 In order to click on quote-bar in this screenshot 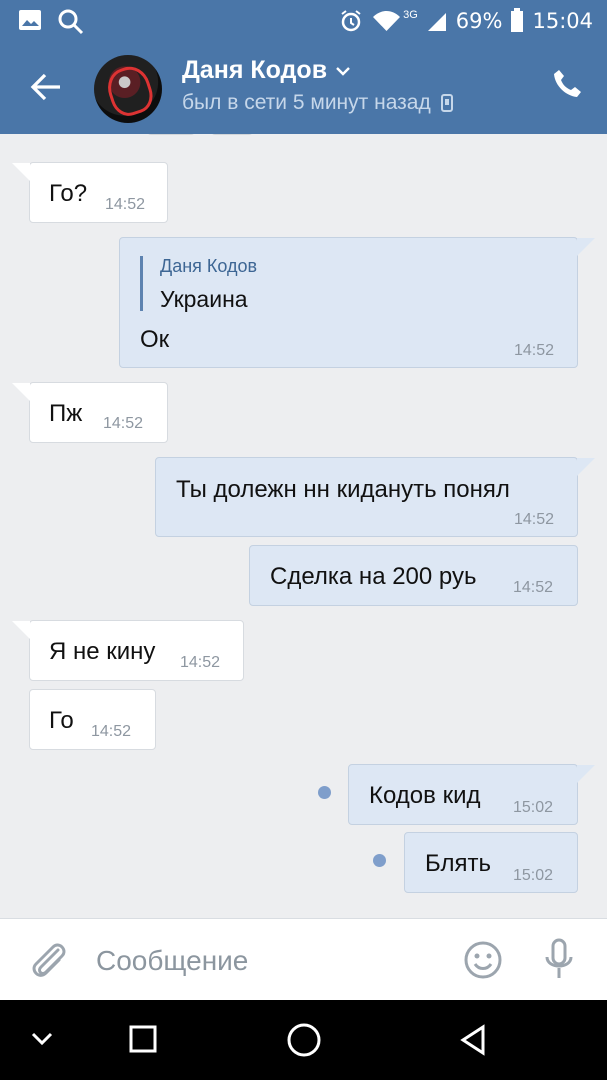, I will do `click(141, 283)`.